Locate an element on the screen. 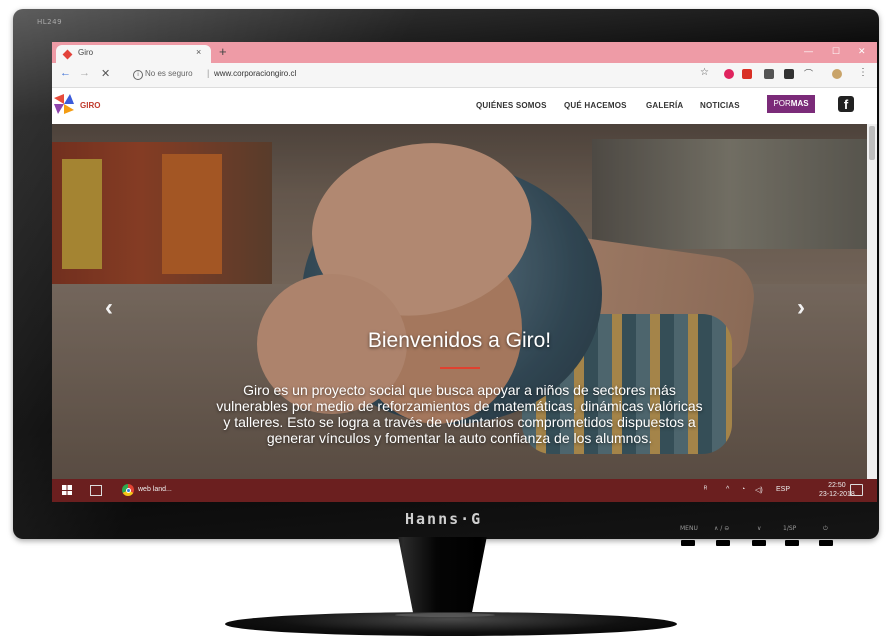 Image resolution: width=886 pixels, height=642 pixels. monitor-brand-logo: Hanns·G is located at coordinates (444, 519).